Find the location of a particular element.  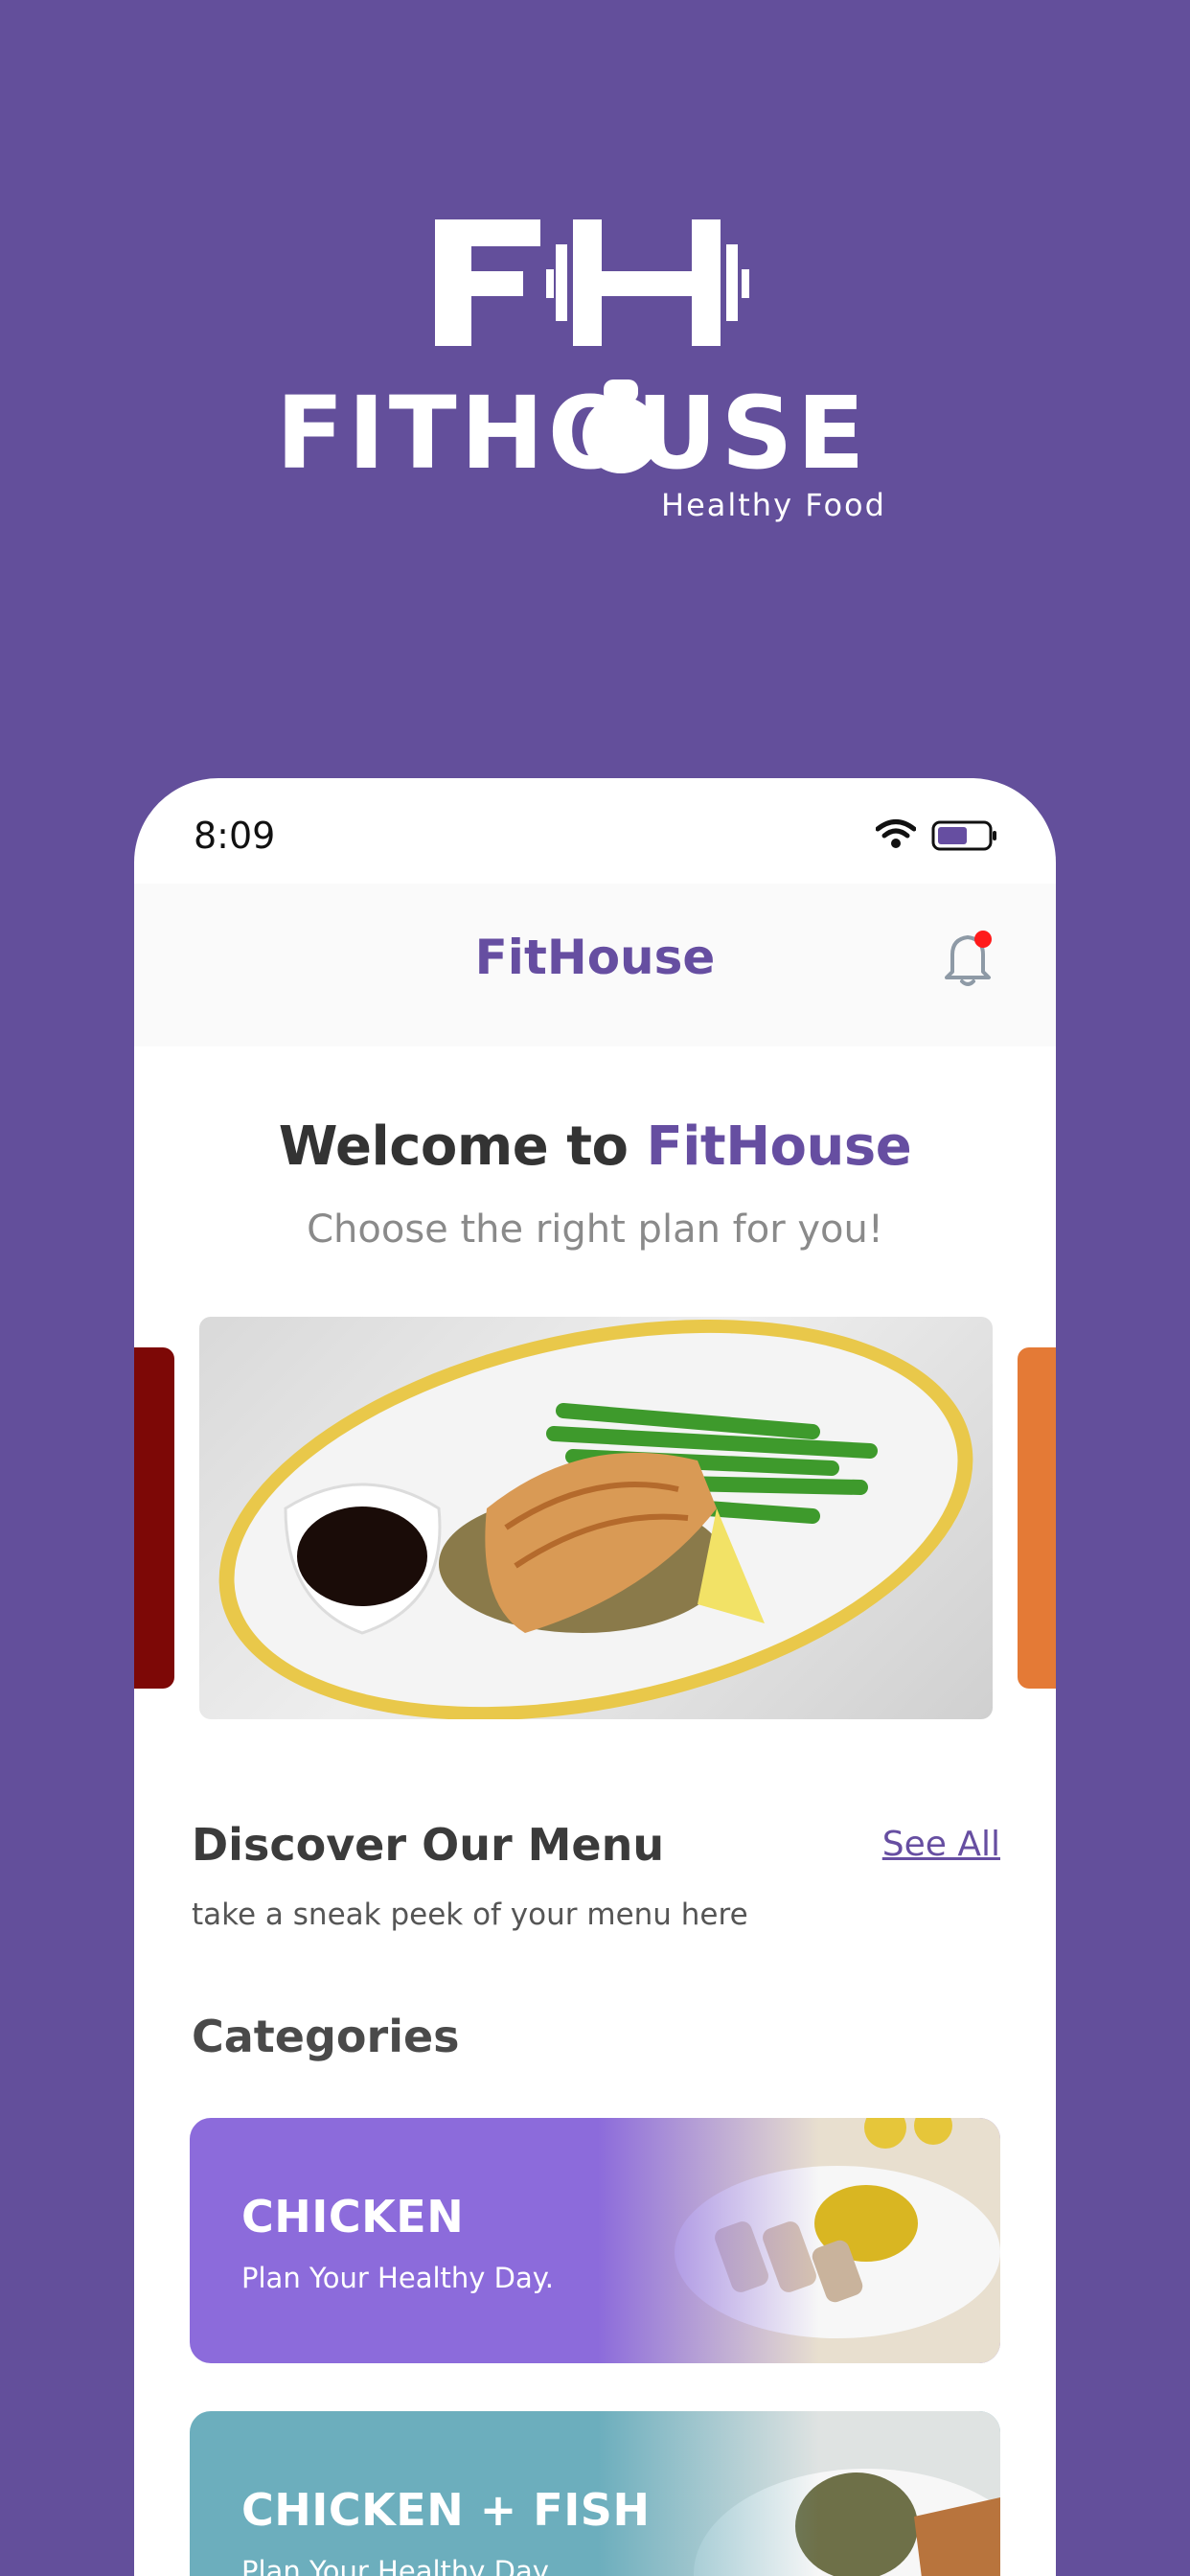

notification-dot is located at coordinates (983, 939).